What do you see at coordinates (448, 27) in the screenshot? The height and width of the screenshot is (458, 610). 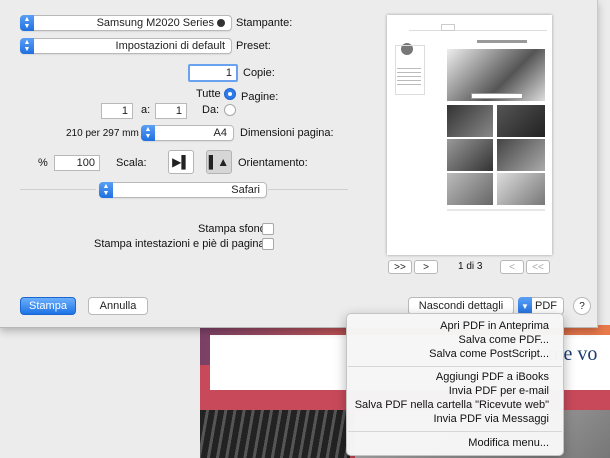 I see `preview-nav-tab` at bounding box center [448, 27].